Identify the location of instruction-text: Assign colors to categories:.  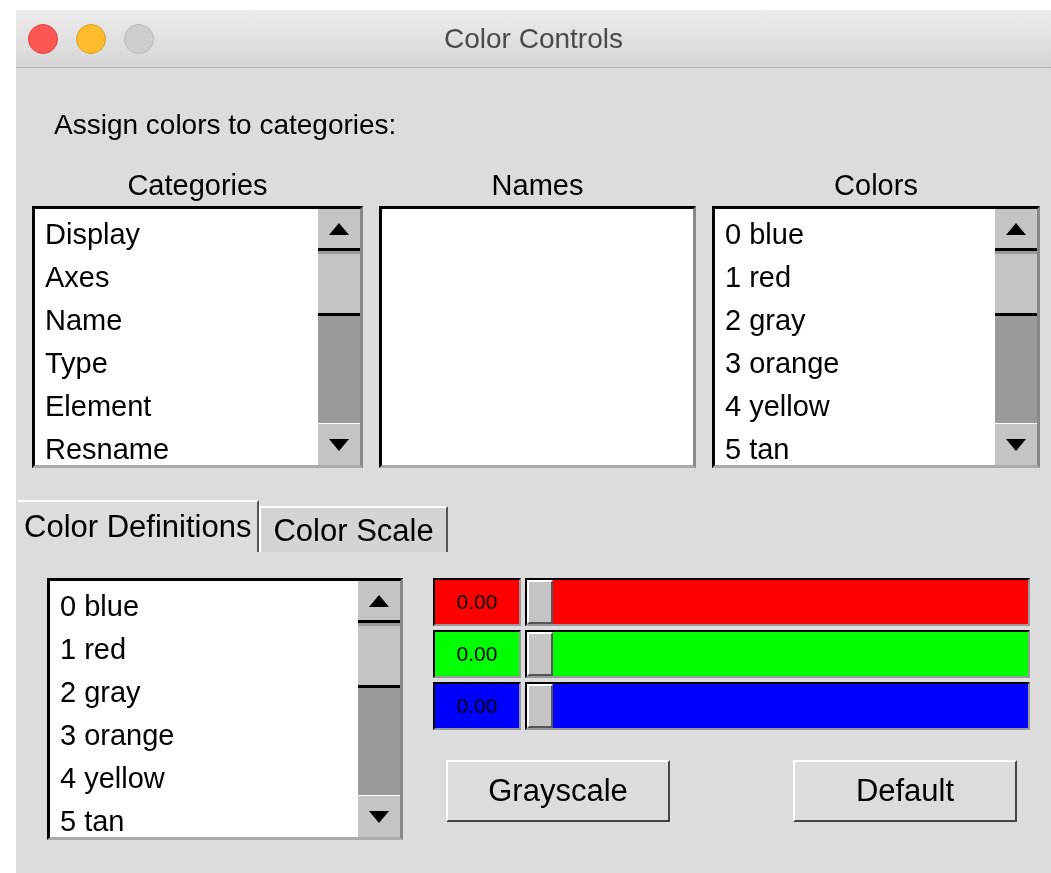
(225, 125).